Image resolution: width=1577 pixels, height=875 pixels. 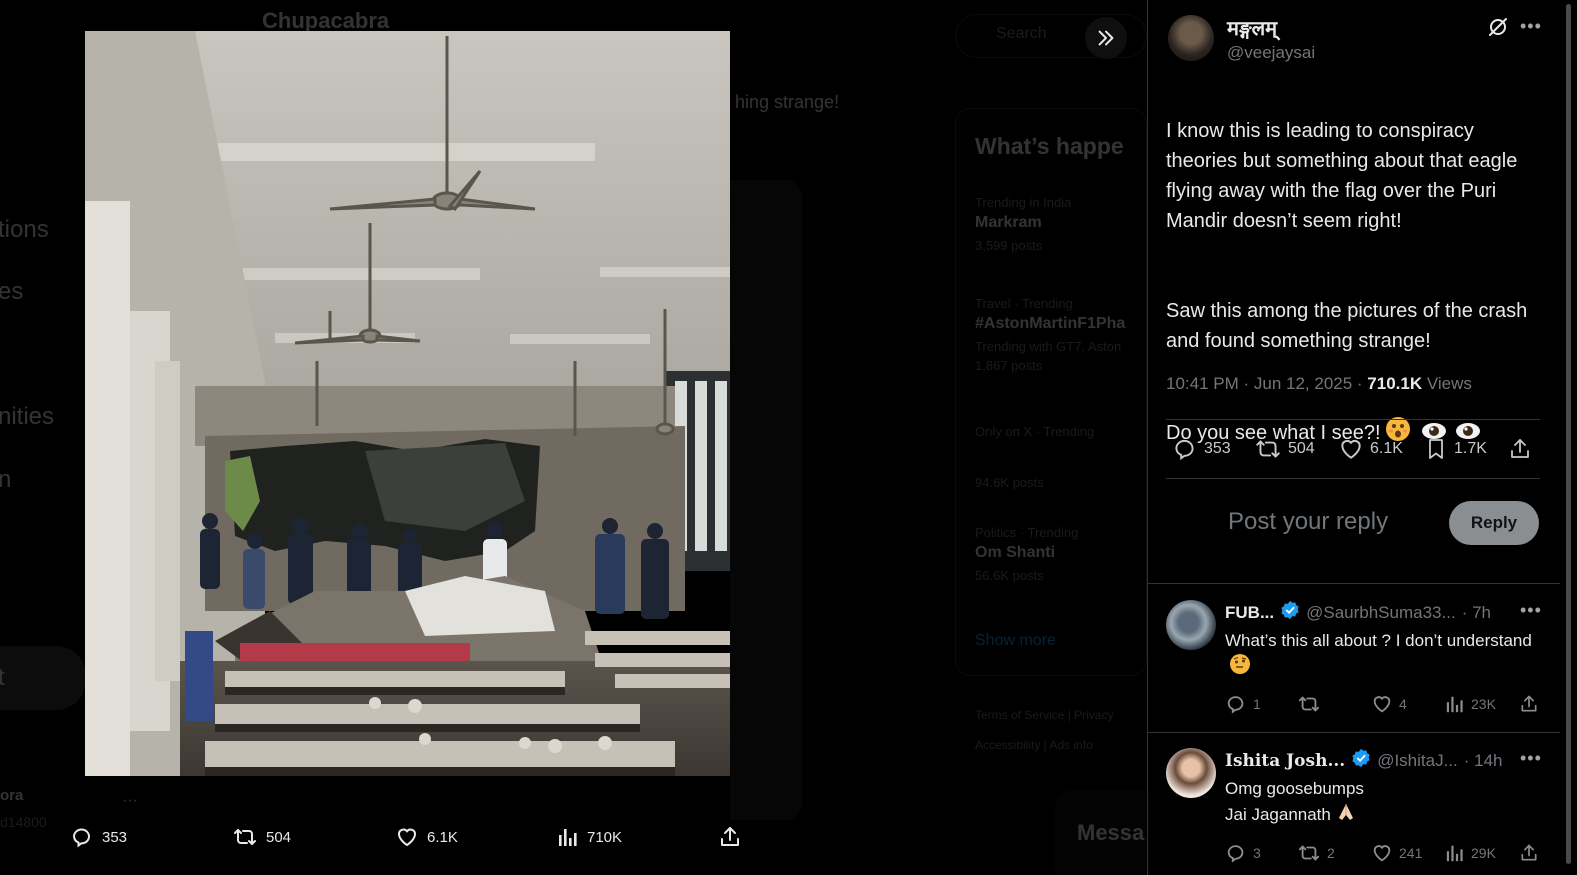 I want to click on trends-heading: What’s happe, so click(x=1049, y=146).